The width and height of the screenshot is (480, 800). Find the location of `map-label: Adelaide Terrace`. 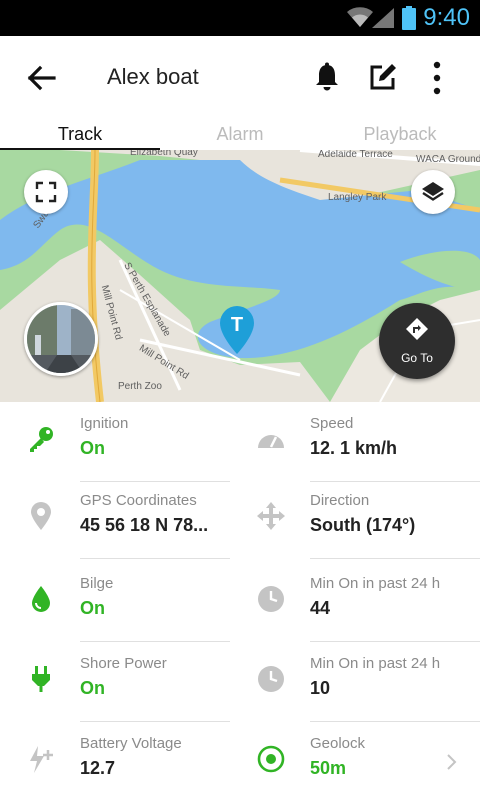

map-label: Adelaide Terrace is located at coordinates (355, 155).